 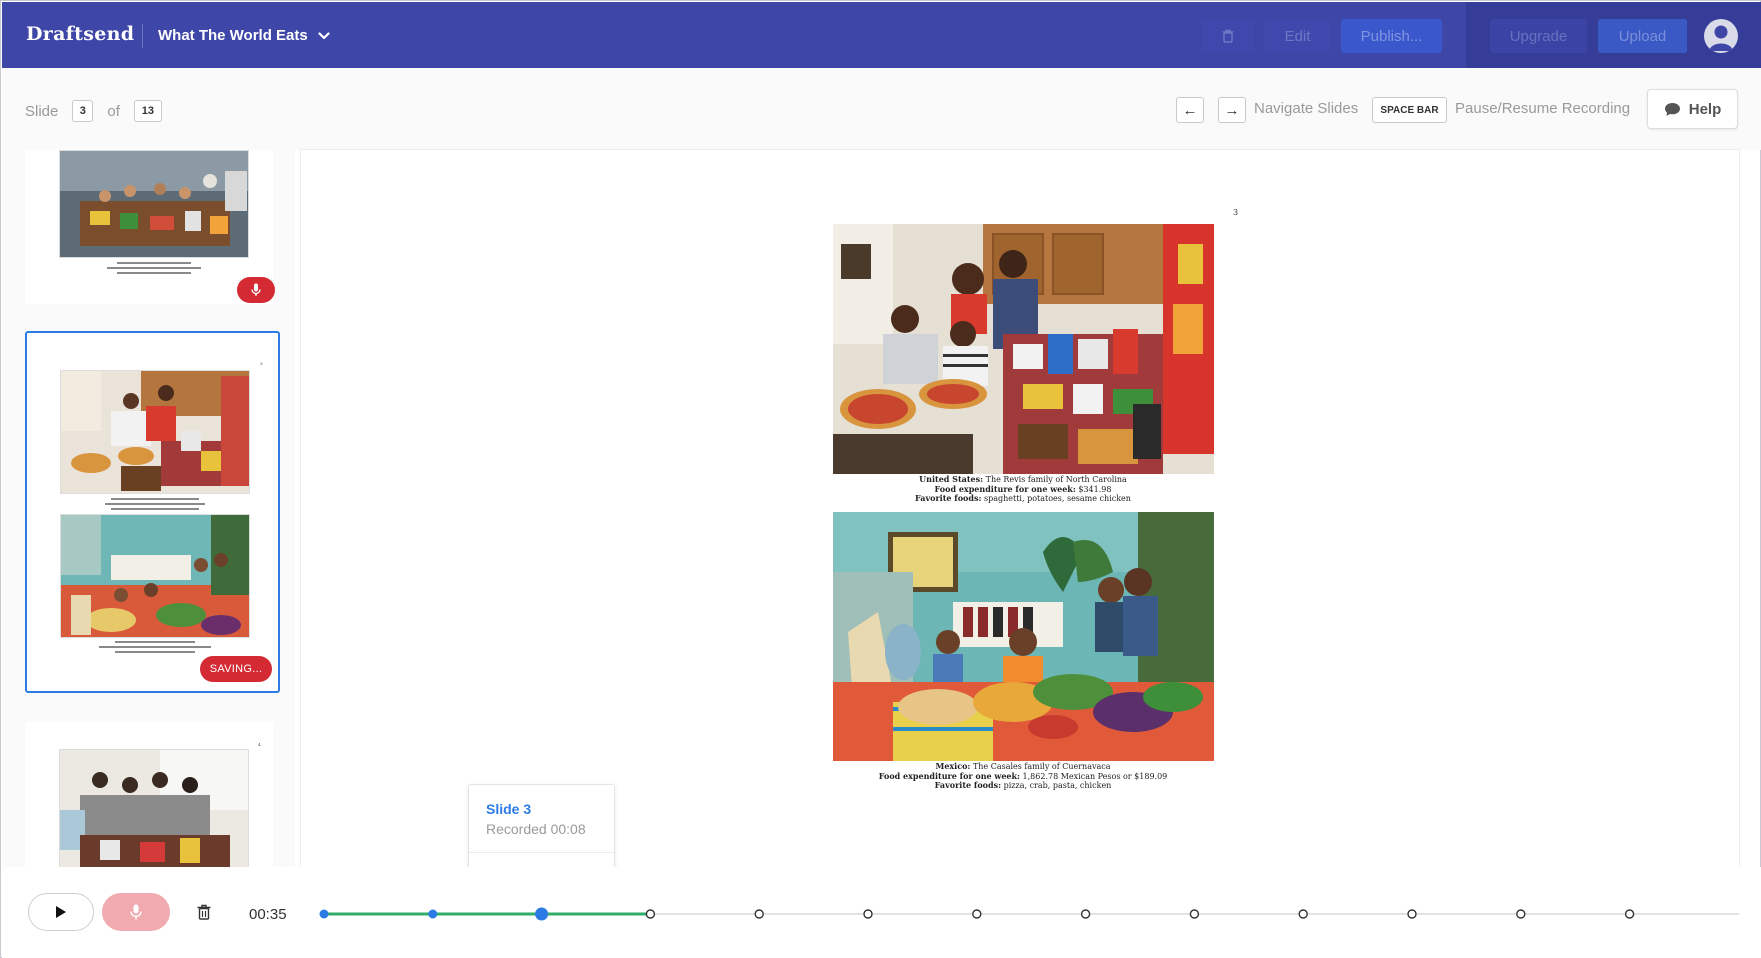 I want to click on record-button, so click(x=256, y=290).